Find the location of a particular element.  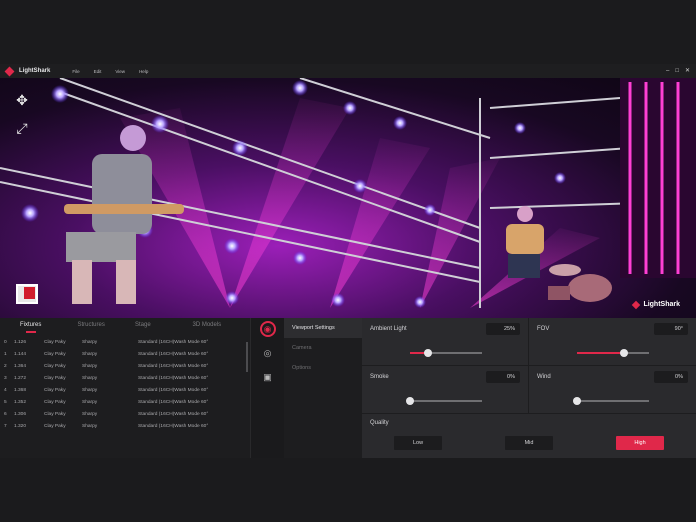

menu-camera: Camera is located at coordinates (323, 348).